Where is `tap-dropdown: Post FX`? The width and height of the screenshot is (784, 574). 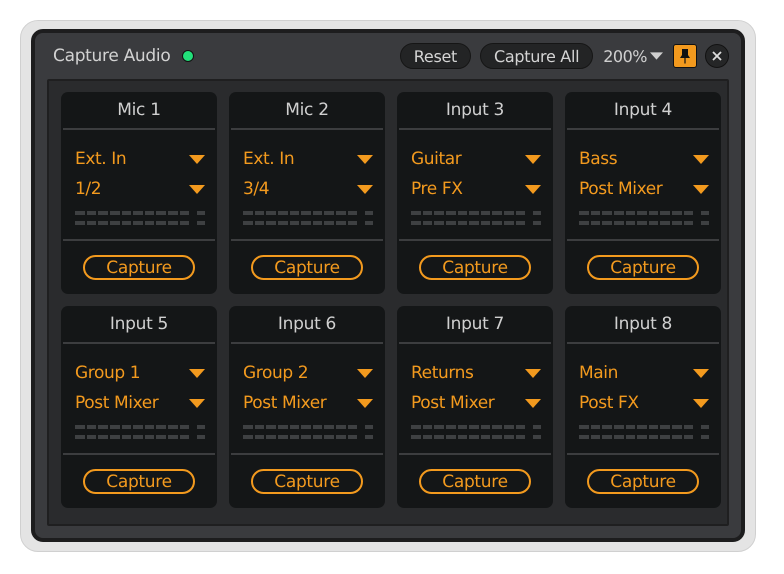 tap-dropdown: Post FX is located at coordinates (644, 403).